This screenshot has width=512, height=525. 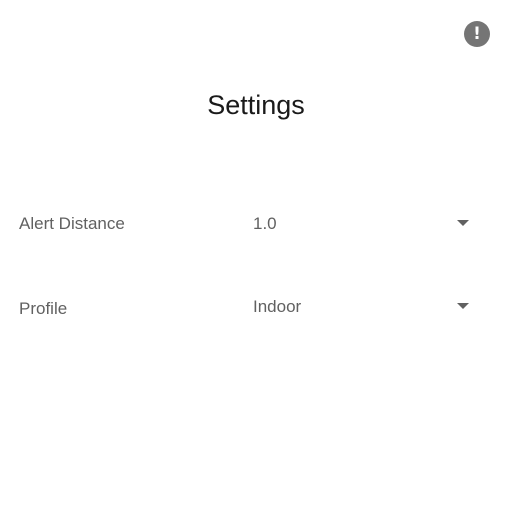 What do you see at coordinates (360, 223) in the screenshot?
I see `alert-distance-dropdown: 1.0` at bounding box center [360, 223].